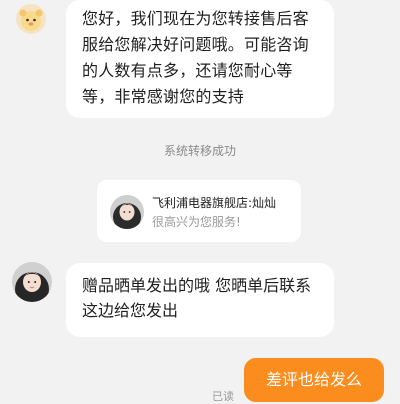 The image size is (400, 404). I want to click on user-message-text: 差评也给发么, so click(313, 379).